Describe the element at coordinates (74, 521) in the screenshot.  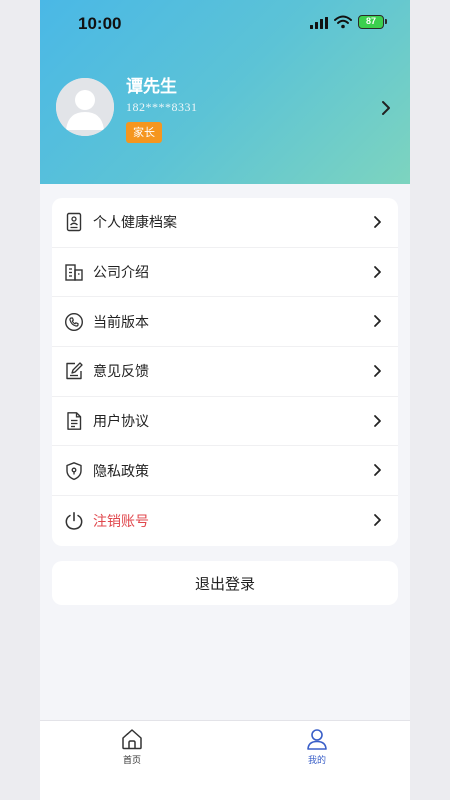
I see `power-icon` at that location.